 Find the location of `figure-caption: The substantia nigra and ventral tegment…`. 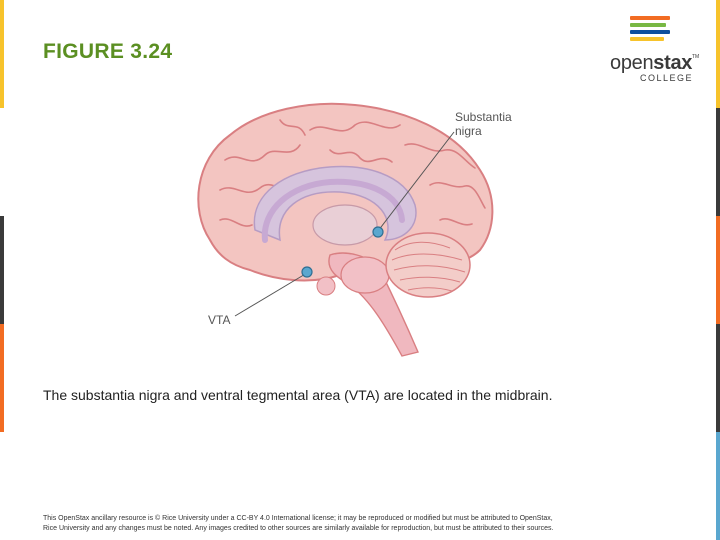

figure-caption: The substantia nigra and ventral tegment… is located at coordinates (298, 395).